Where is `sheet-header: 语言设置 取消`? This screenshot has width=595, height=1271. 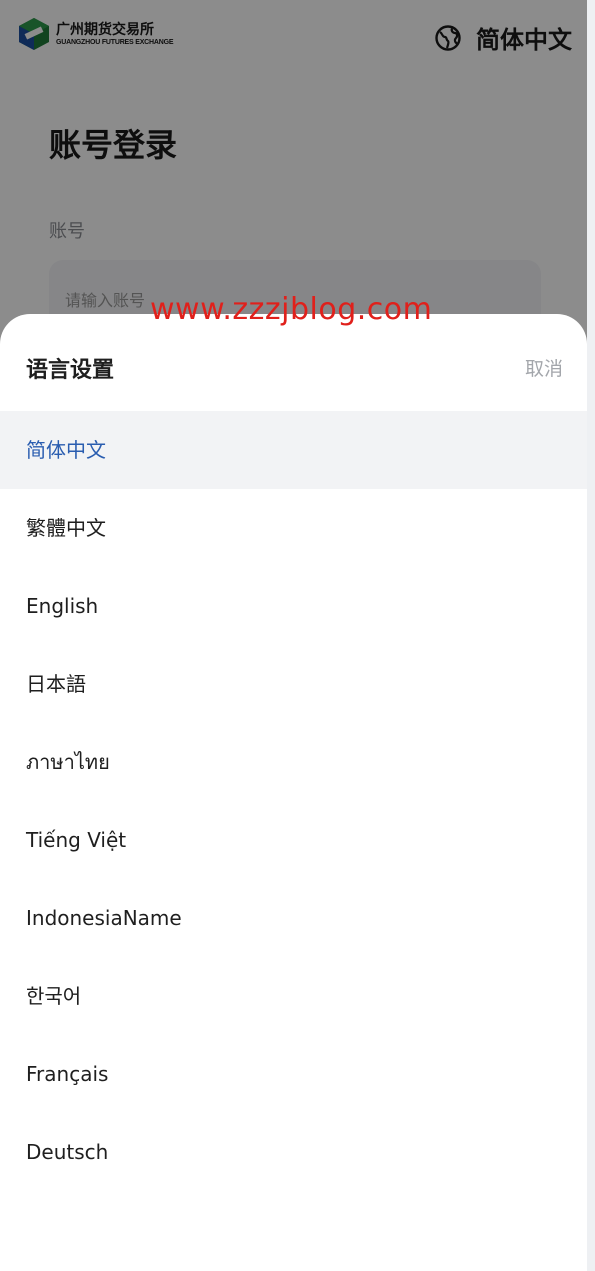
sheet-header: 语言设置 取消 is located at coordinates (293, 362).